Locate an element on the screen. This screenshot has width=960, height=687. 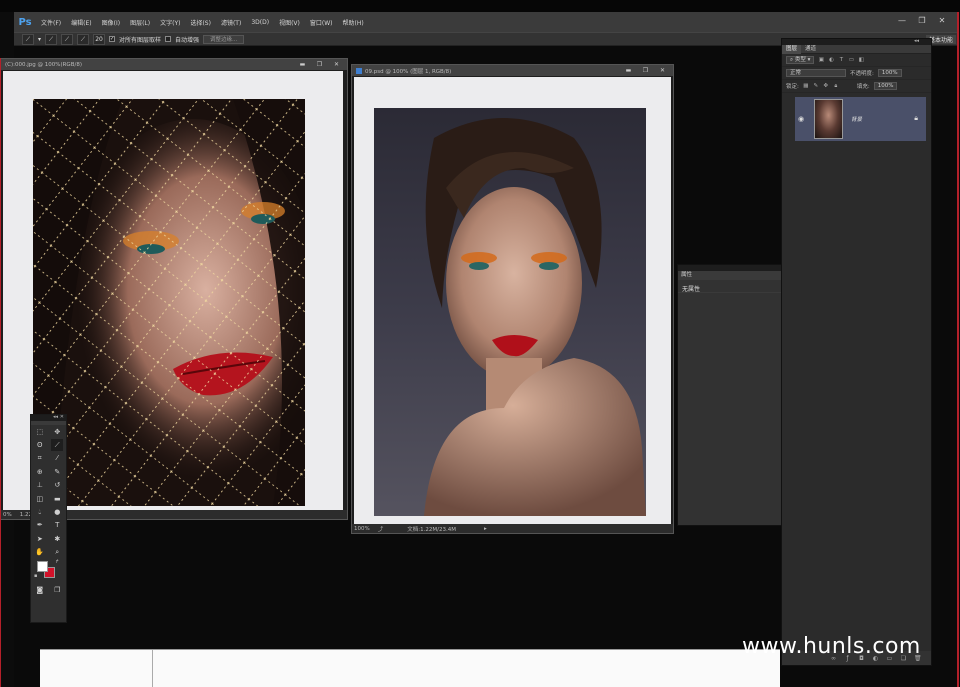
layer-filter-row: ⌕ 类型 ▾ ▣ ◐ T ▭ ◧ is located at coordinates (856, 60).